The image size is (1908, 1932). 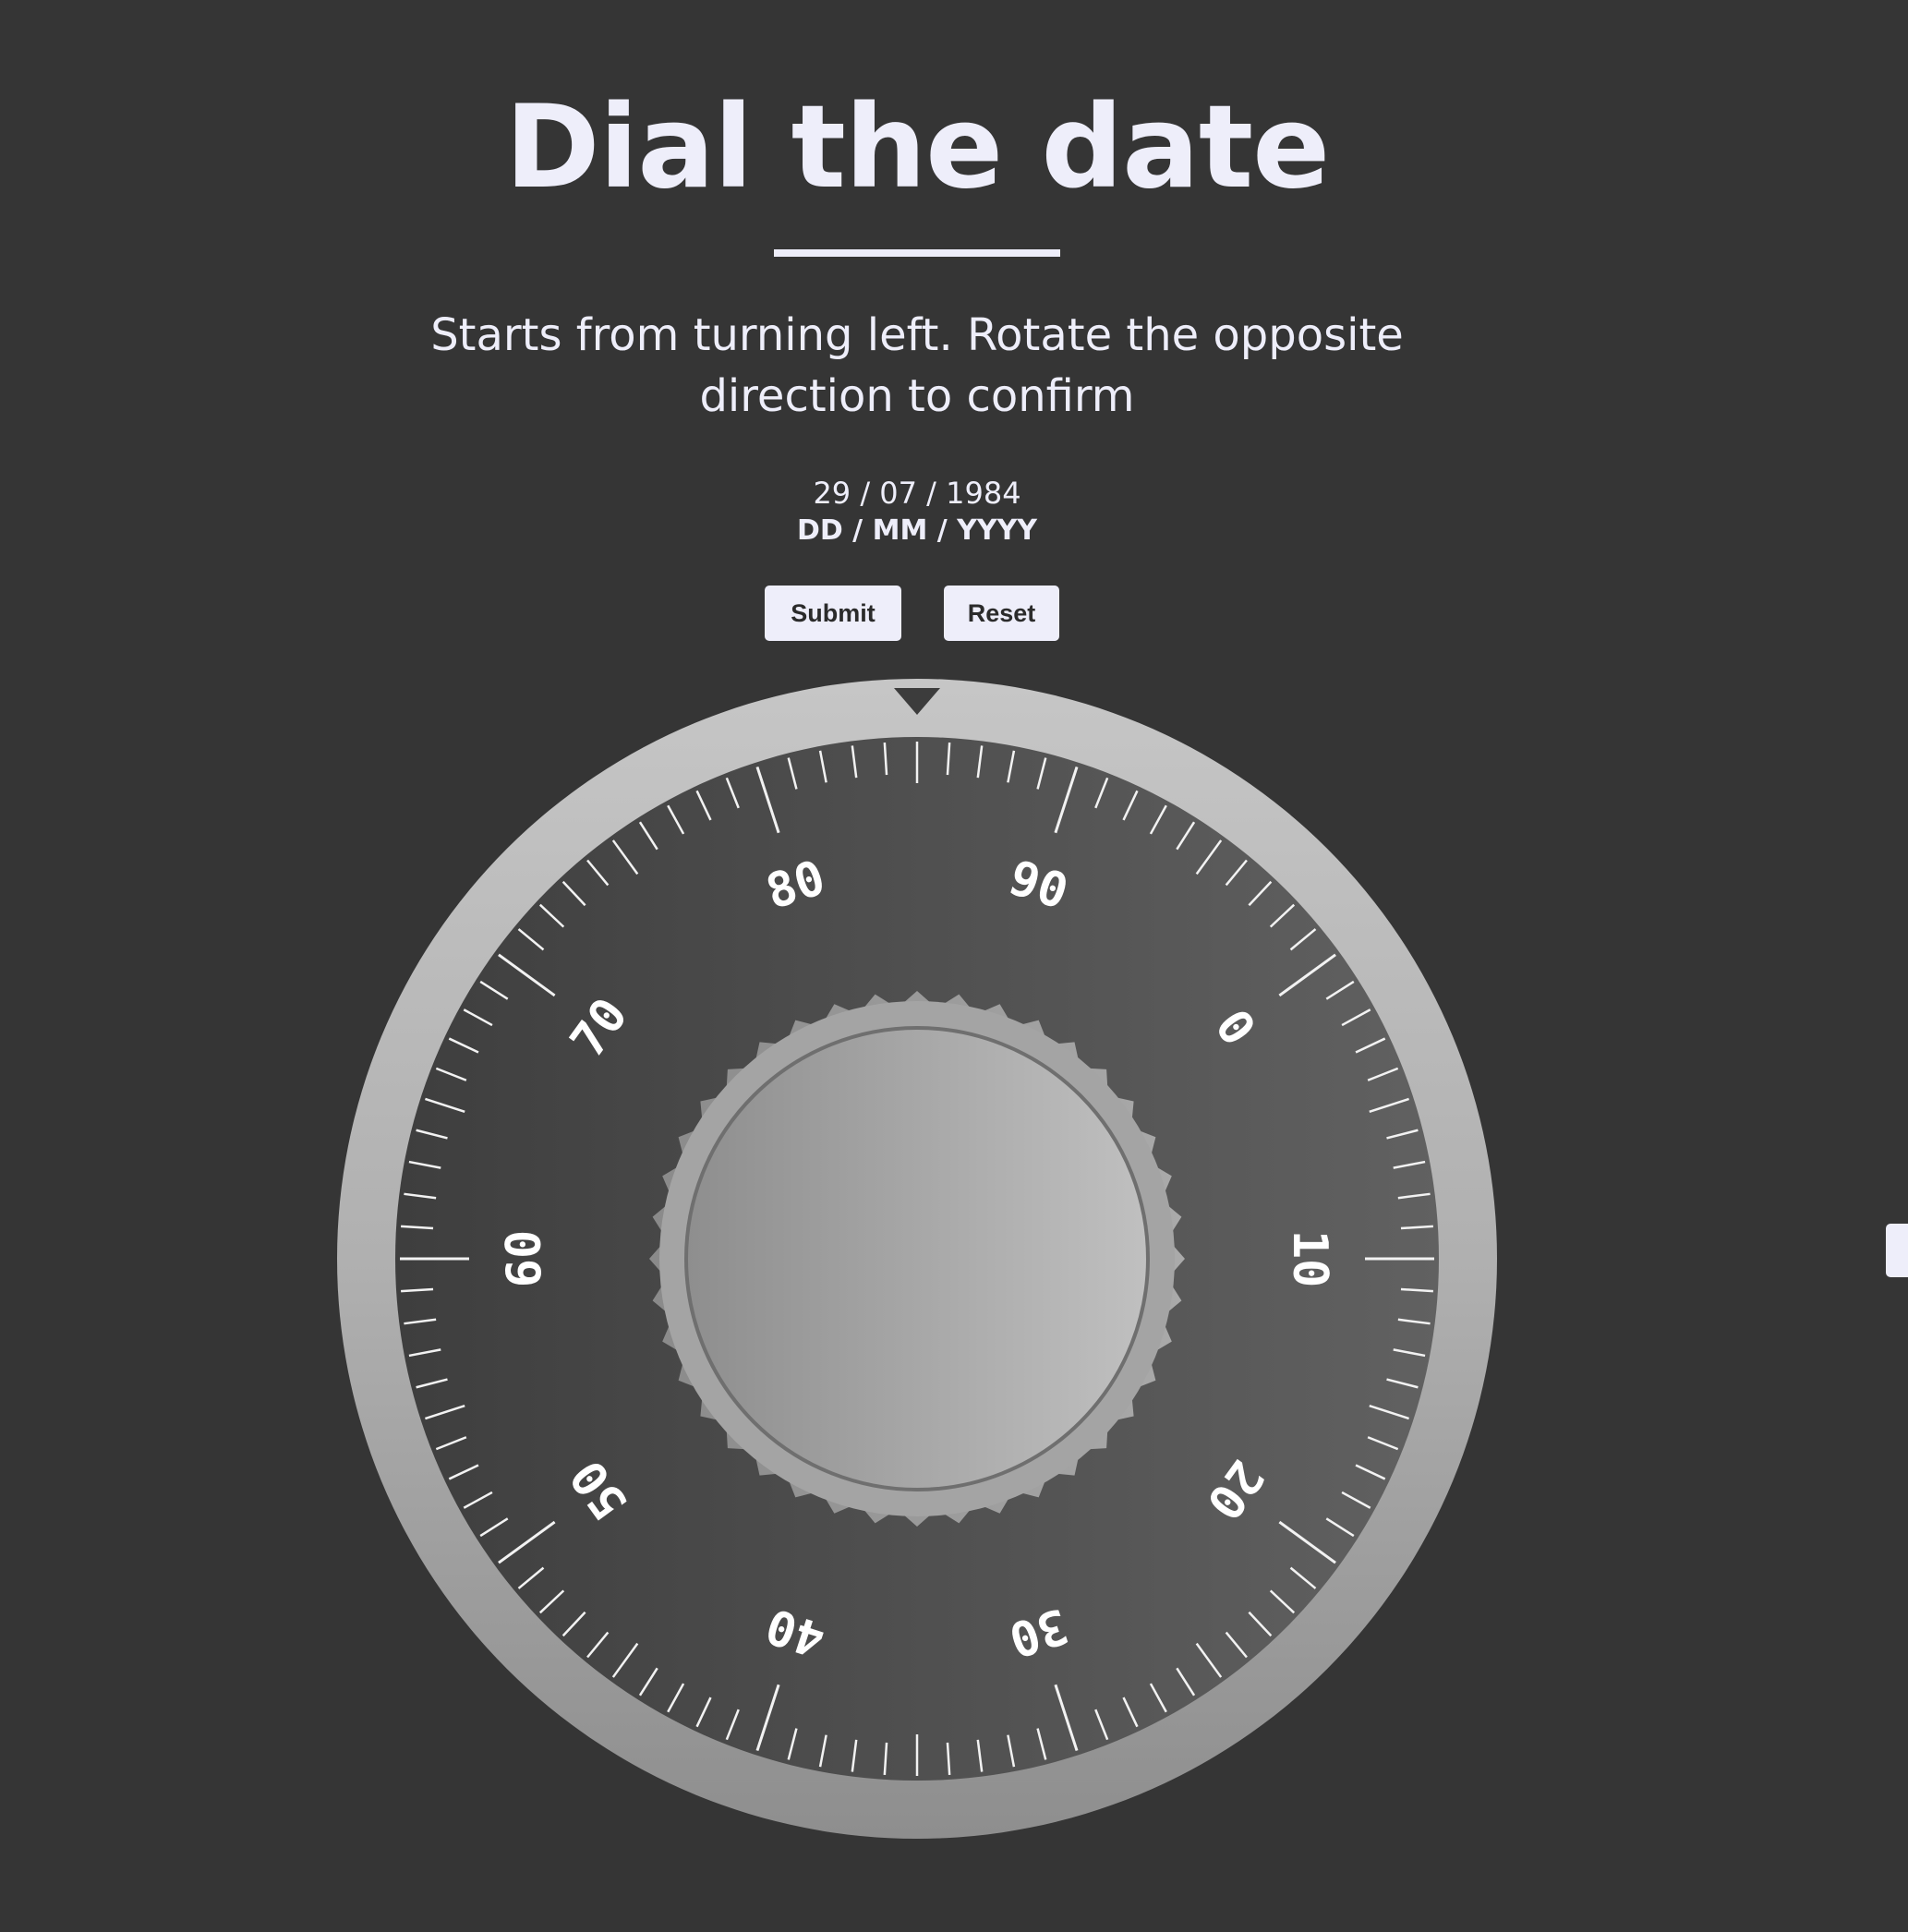 I want to click on dial-number: 60, so click(x=524, y=1259).